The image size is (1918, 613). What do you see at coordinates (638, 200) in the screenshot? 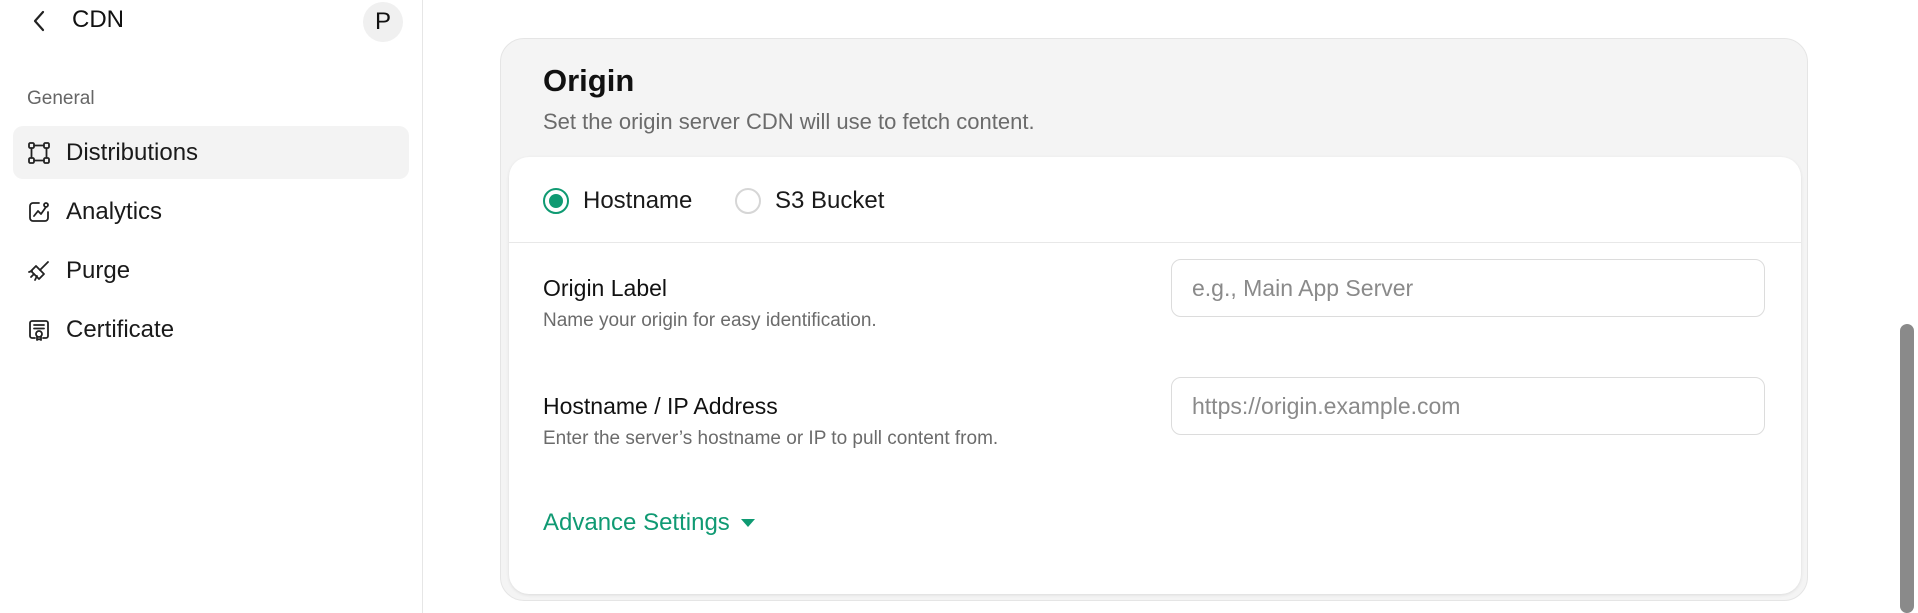
I see `radio-label: Hostname` at bounding box center [638, 200].